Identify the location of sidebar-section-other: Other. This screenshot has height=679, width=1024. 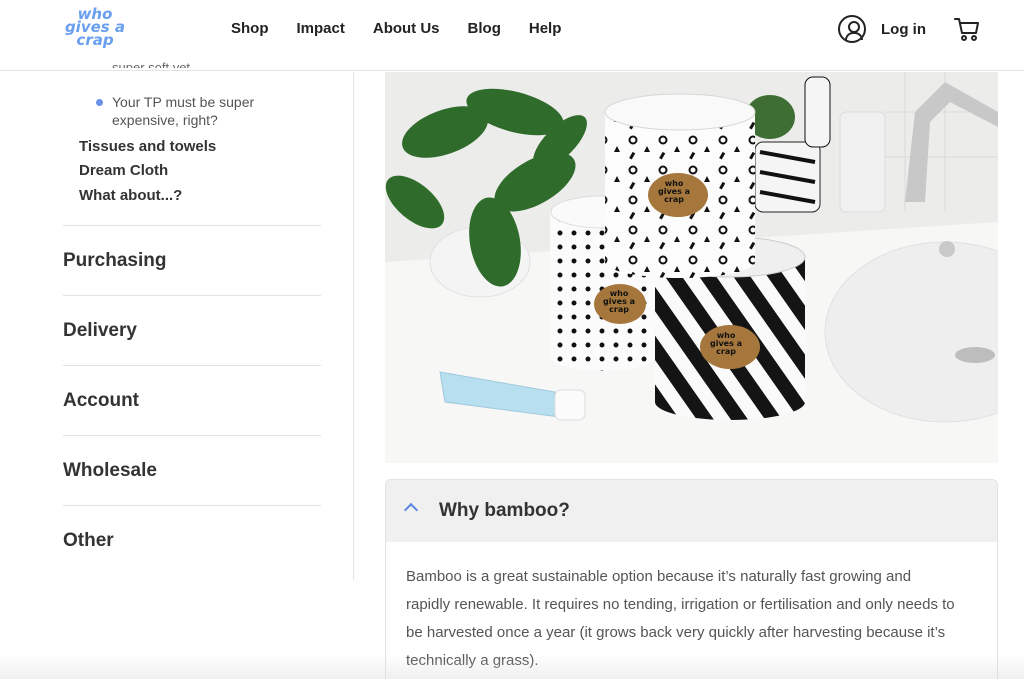
(192, 540).